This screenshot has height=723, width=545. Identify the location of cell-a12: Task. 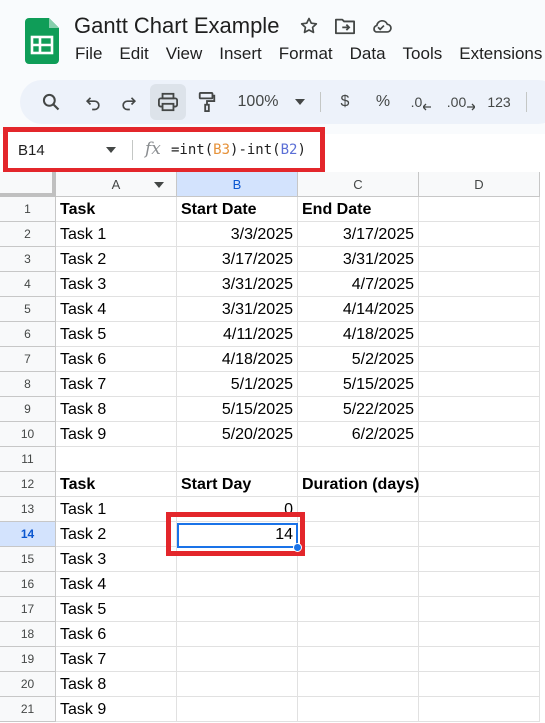
(116, 484).